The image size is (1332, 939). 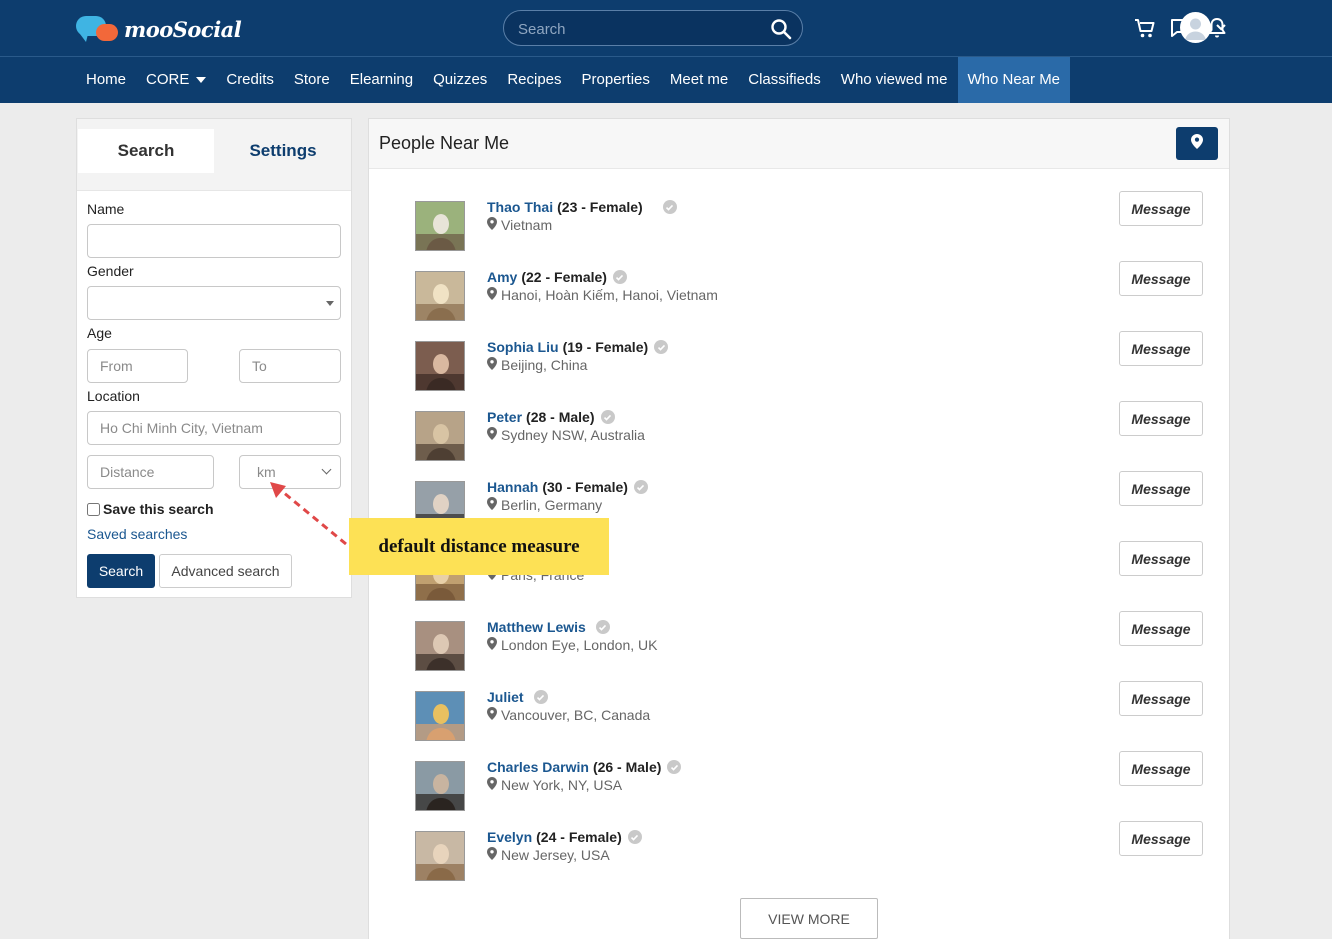 I want to click on nav-item-10: Who viewed me, so click(x=894, y=80).